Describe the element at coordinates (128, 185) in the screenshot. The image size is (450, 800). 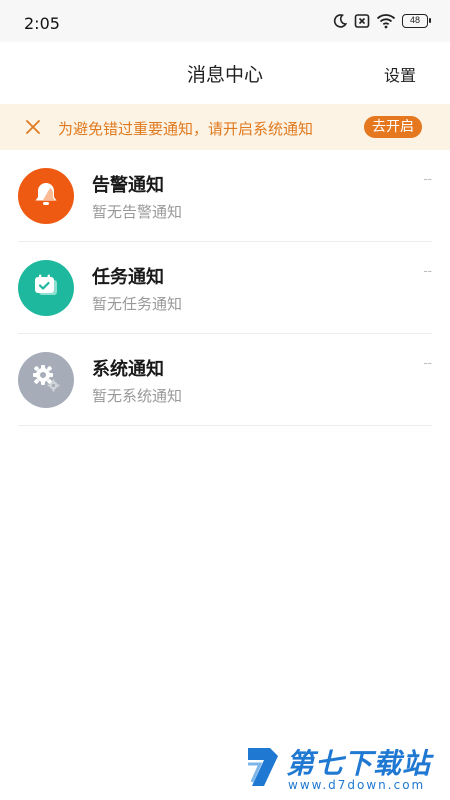
I see `item-title: 告警通知` at that location.